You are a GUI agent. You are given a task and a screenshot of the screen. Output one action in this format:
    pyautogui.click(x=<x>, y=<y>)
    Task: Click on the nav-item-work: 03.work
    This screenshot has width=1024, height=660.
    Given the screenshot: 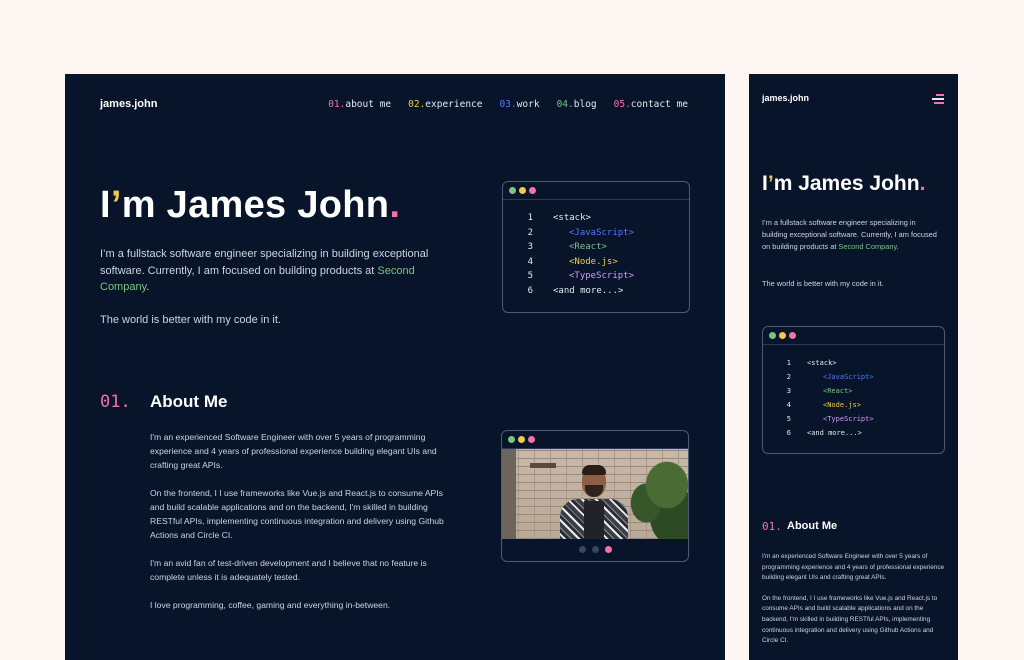 What is the action you would take?
    pyautogui.click(x=520, y=104)
    